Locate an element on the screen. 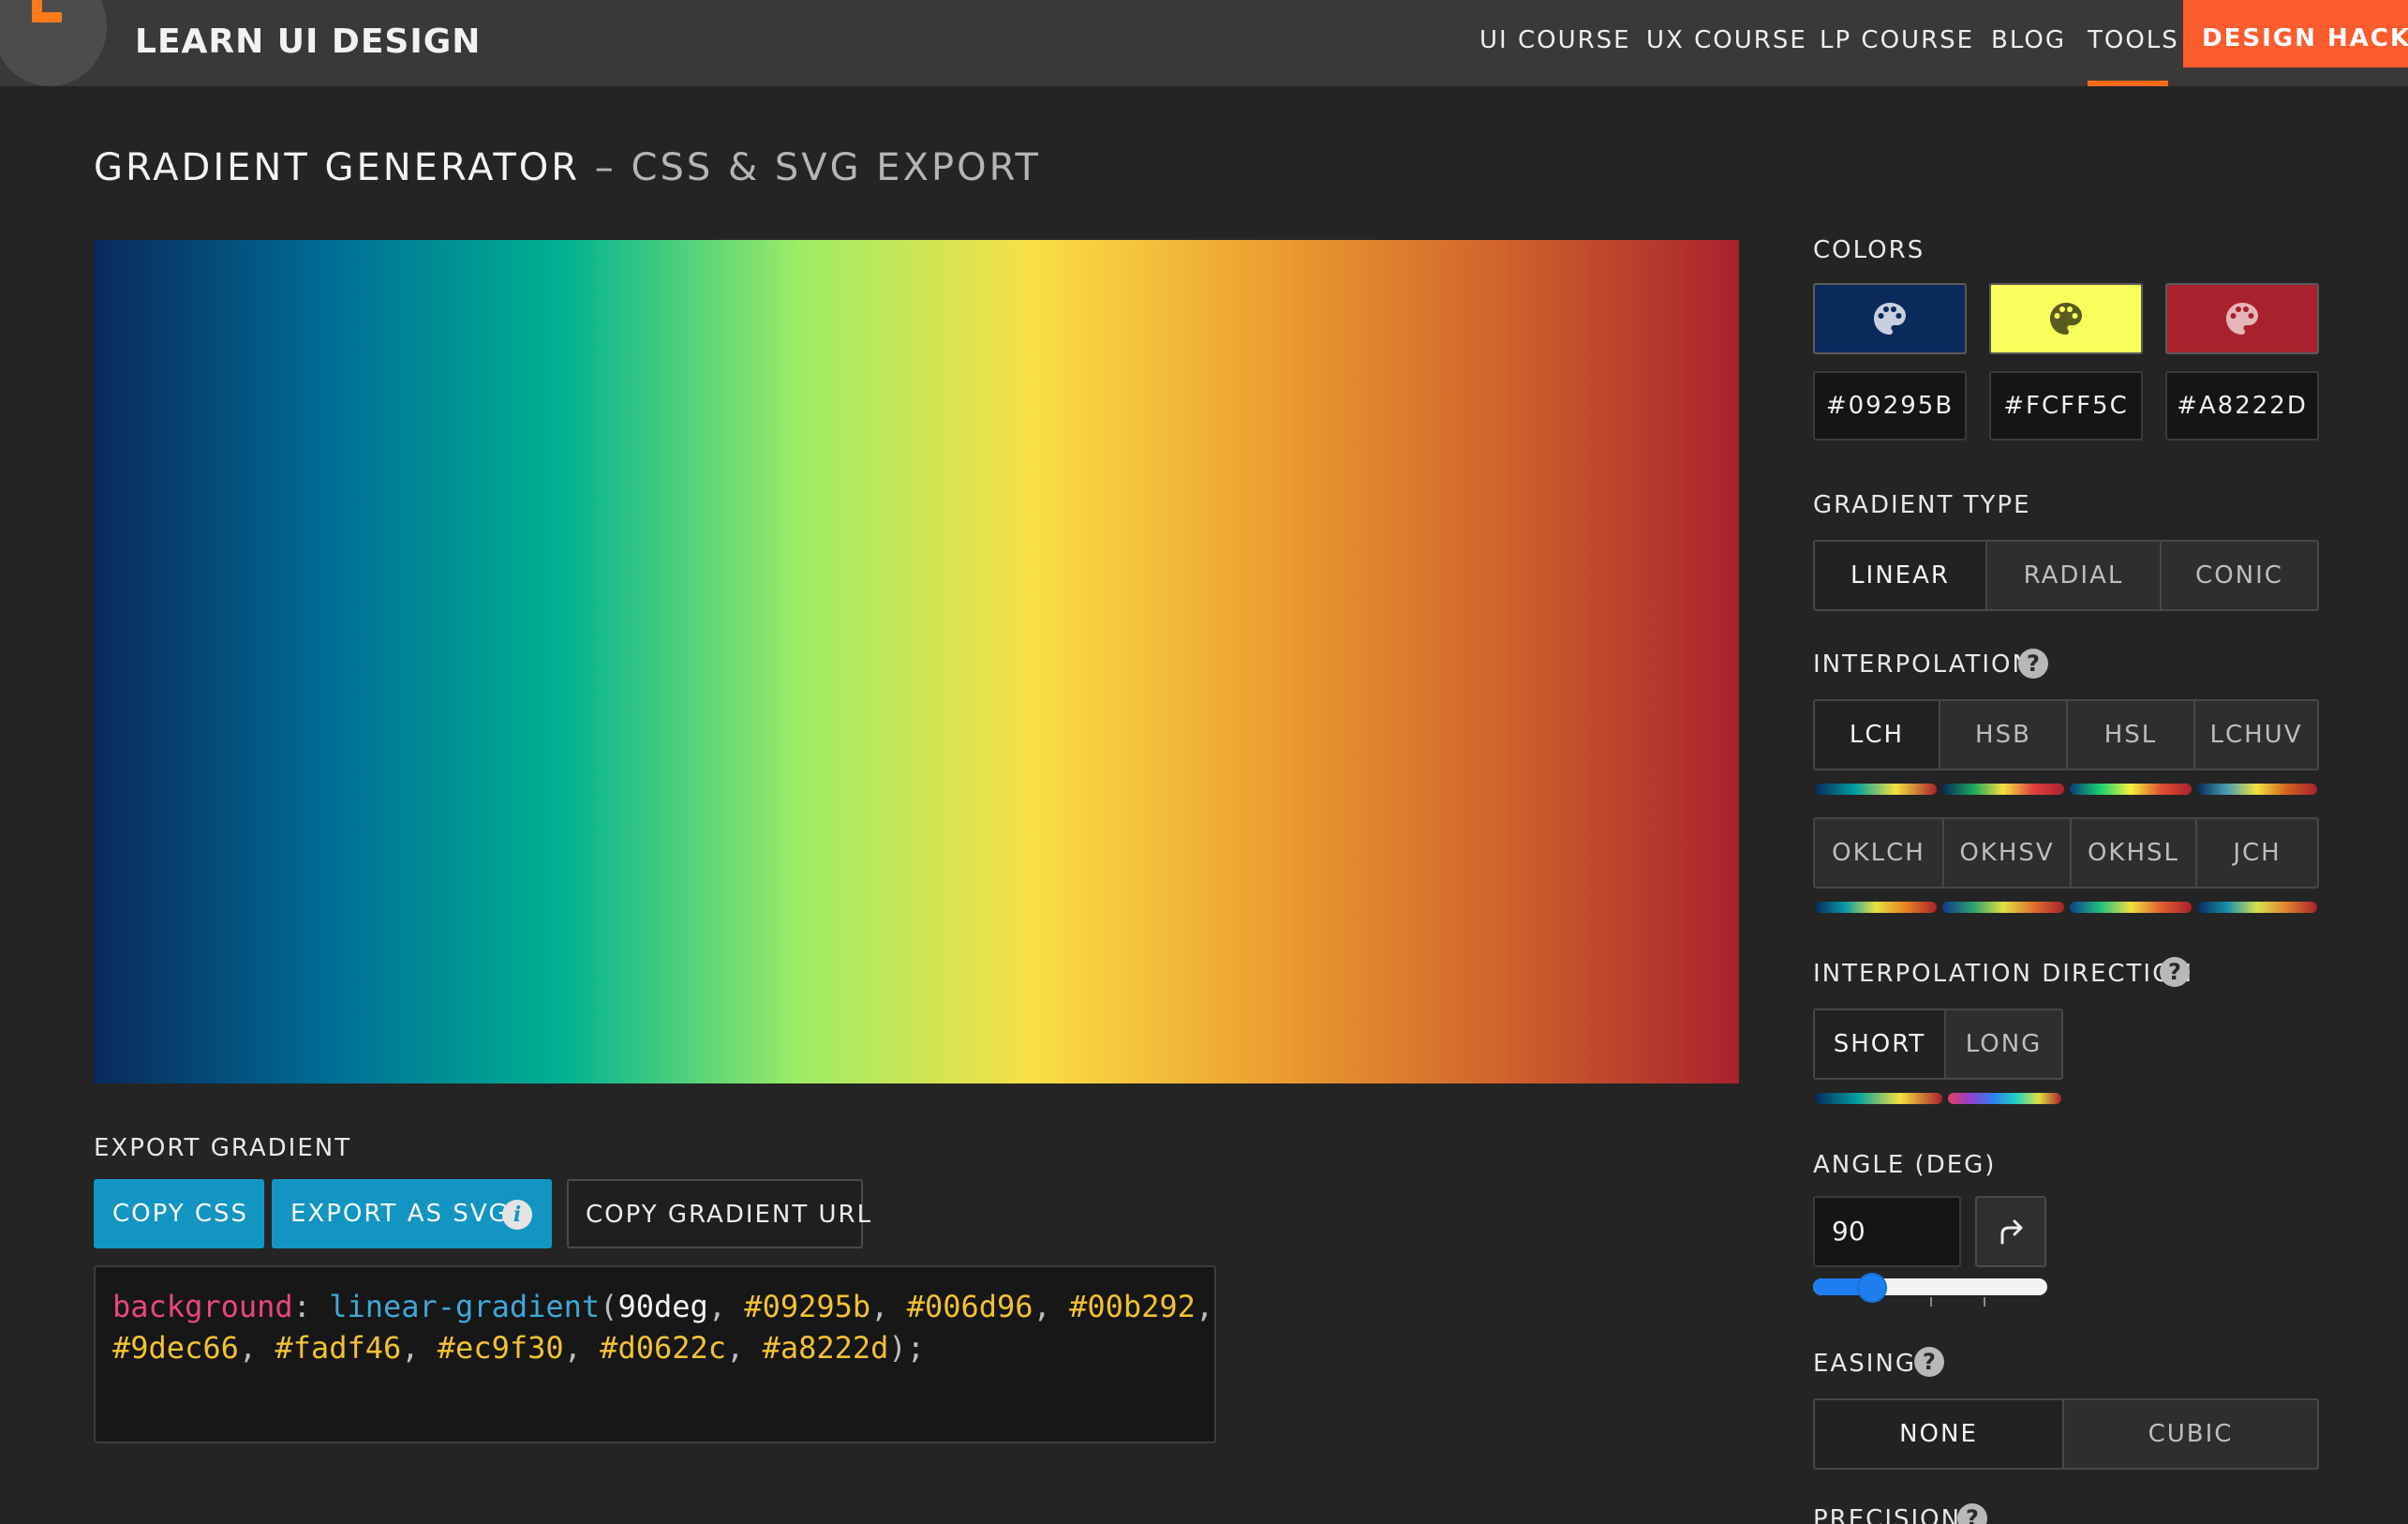 The height and width of the screenshot is (1524, 2408). info-icon: i is located at coordinates (517, 1215).